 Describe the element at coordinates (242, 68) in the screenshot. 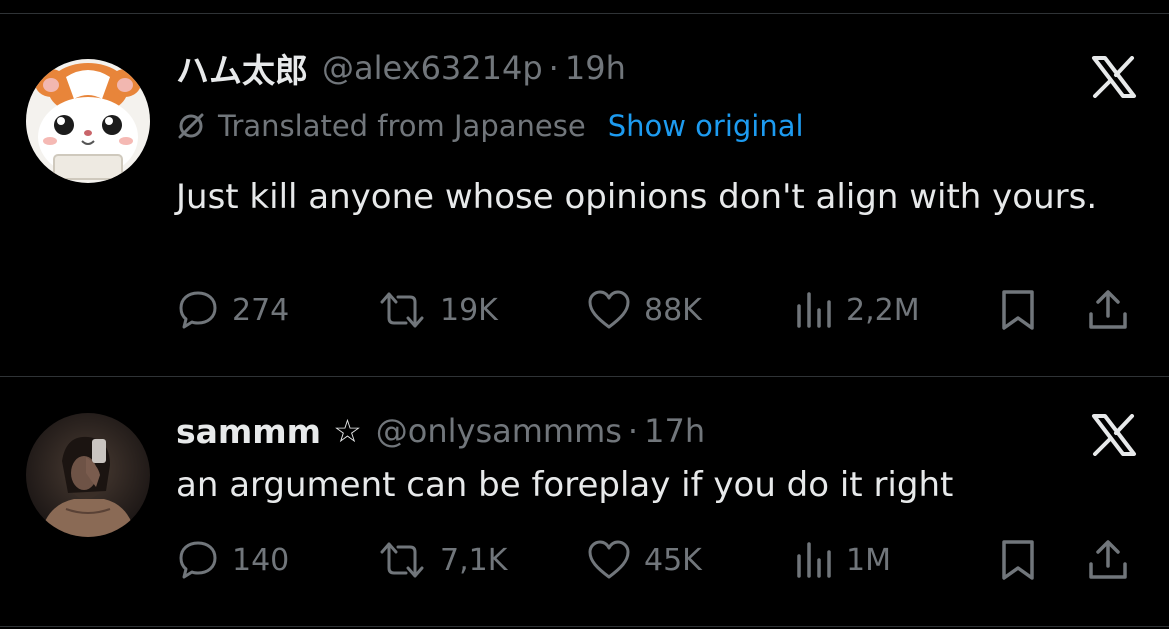

I see `display-name: ハム太郎` at that location.